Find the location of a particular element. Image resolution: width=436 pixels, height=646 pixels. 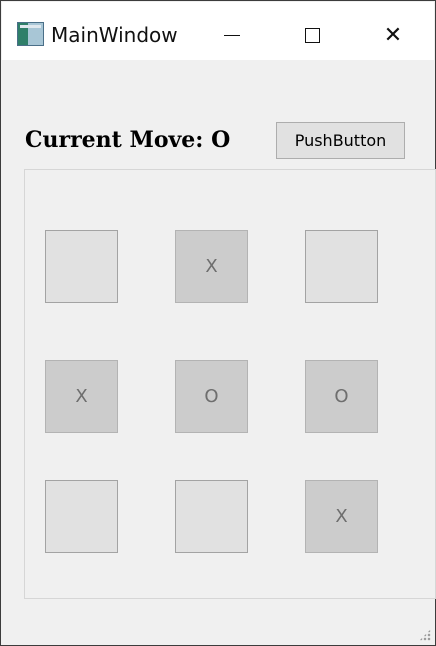

minimize-icon is located at coordinates (232, 35).